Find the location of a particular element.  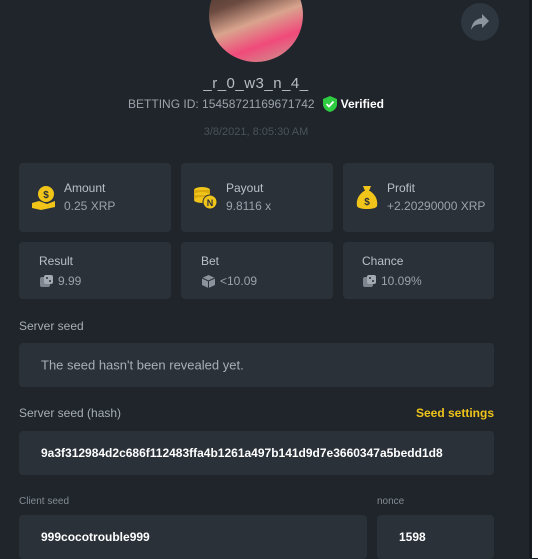

payout-value: 9.8116 x is located at coordinates (249, 206).